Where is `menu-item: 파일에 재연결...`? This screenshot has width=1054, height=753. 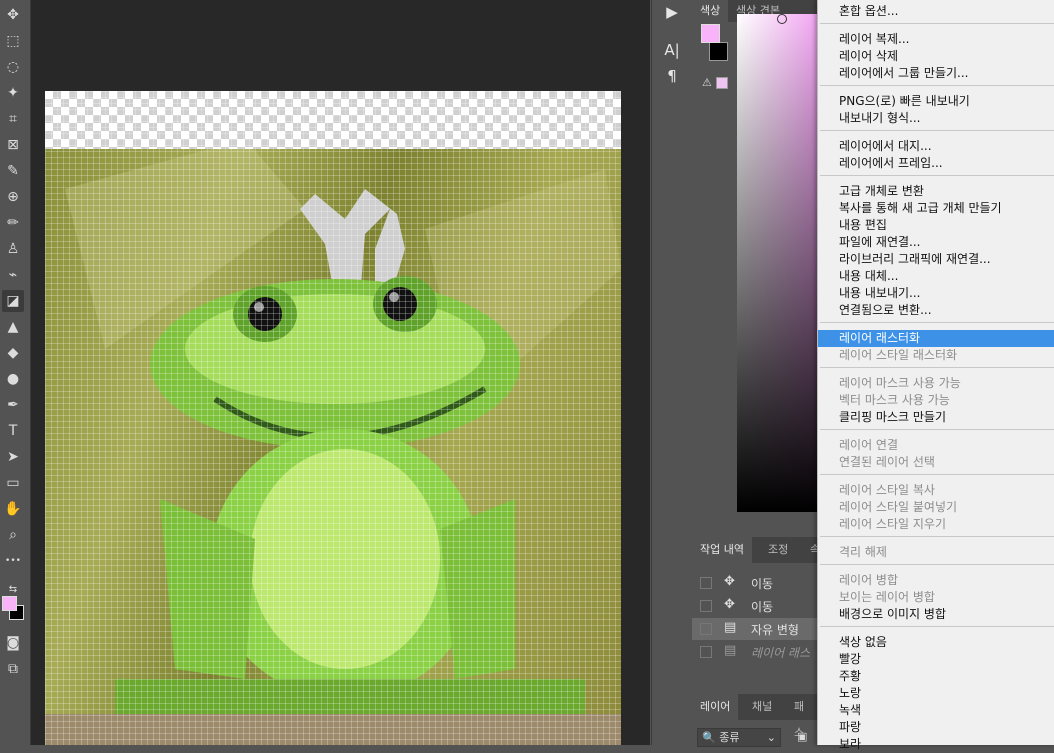
menu-item: 파일에 재연결... is located at coordinates (936, 242).